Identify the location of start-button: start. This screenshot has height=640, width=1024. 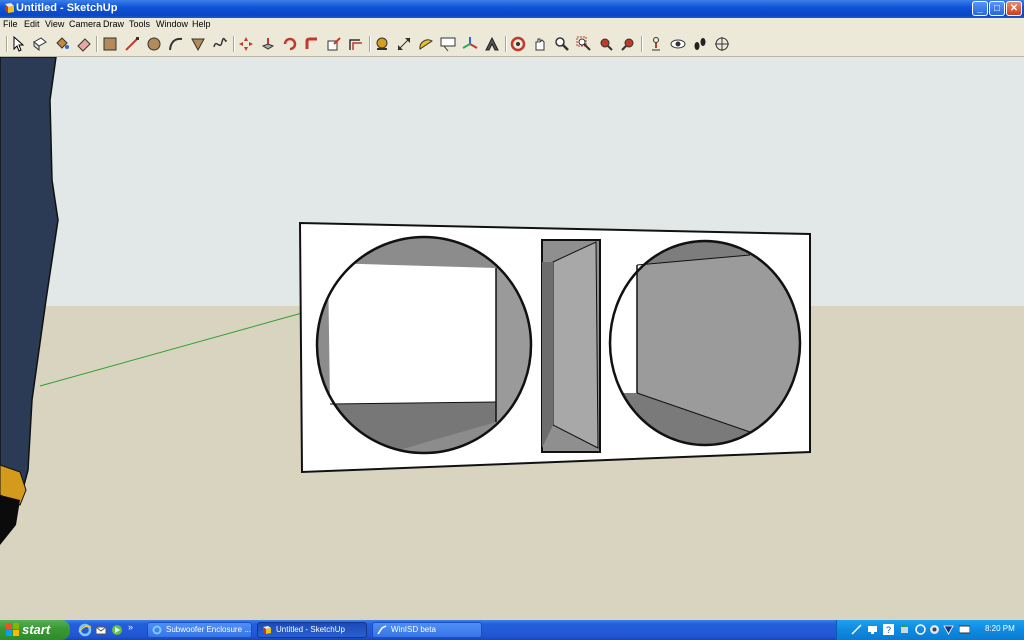
(35, 630).